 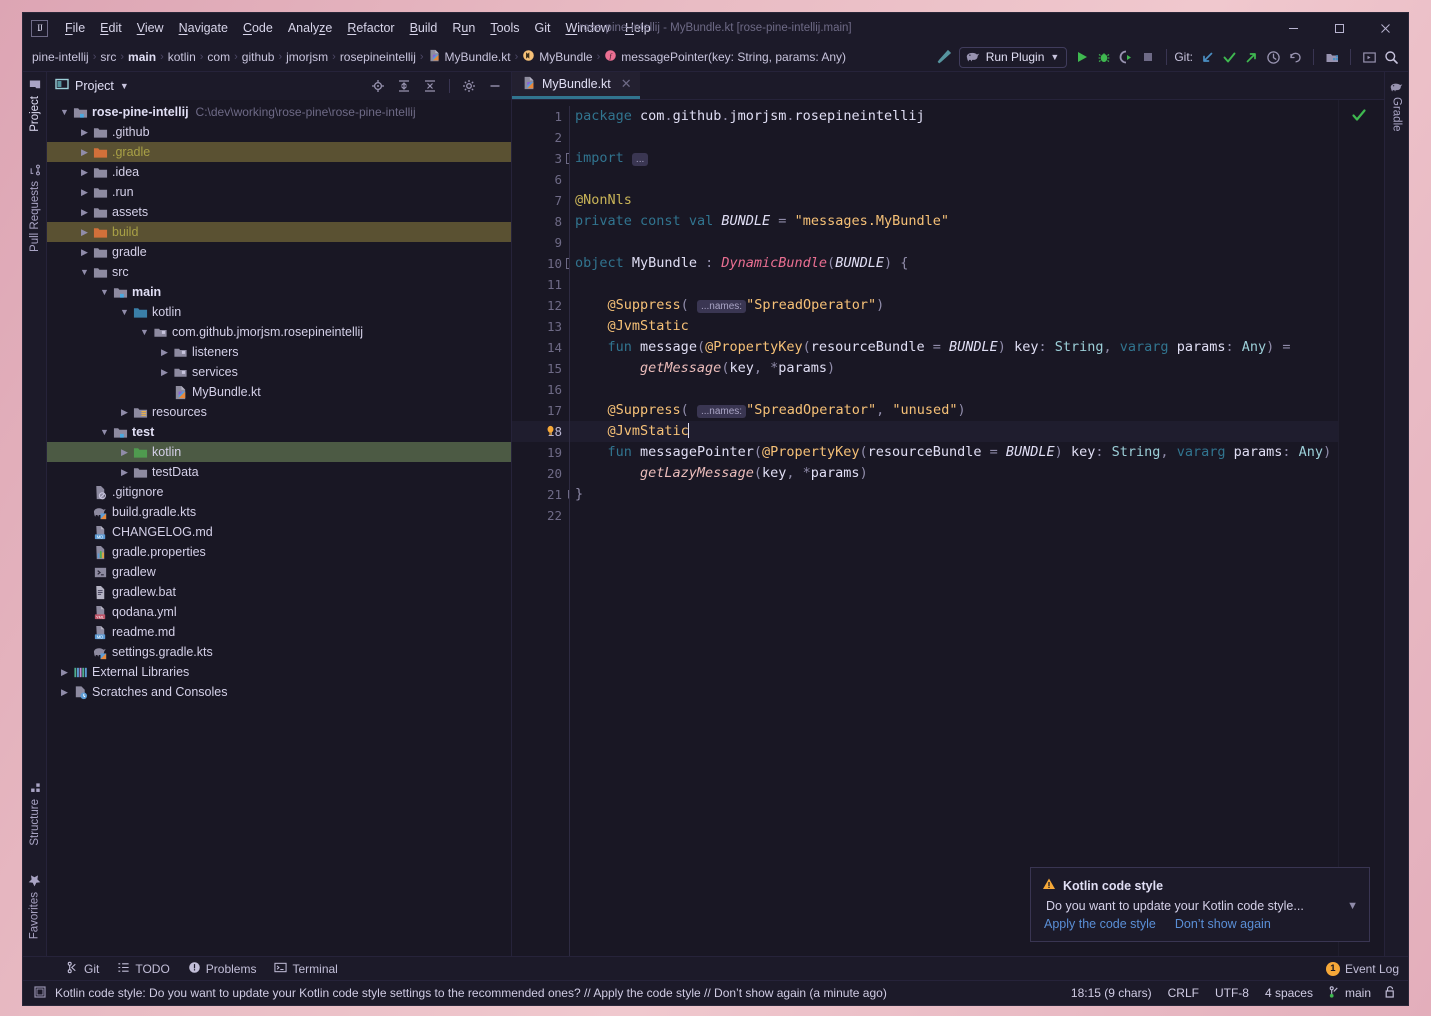 I want to click on event-log-button: 1 Event Log, so click(x=1362, y=969).